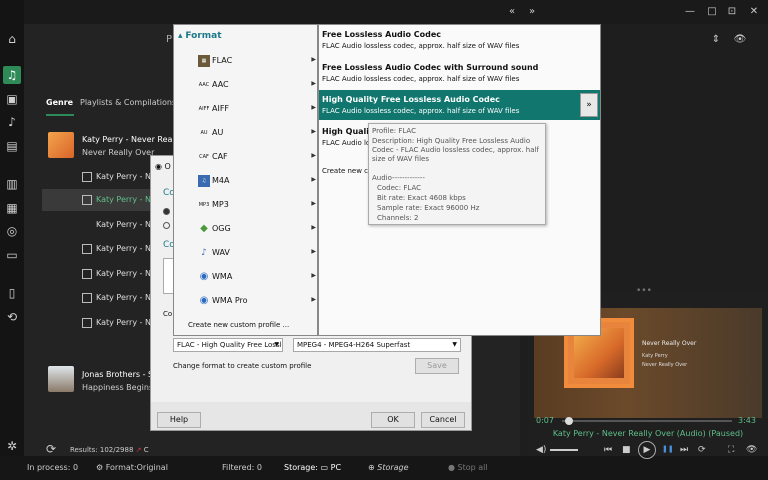 The height and width of the screenshot is (480, 768). What do you see at coordinates (12, 208) in the screenshot?
I see `video-convert-icon: ▦` at bounding box center [12, 208].